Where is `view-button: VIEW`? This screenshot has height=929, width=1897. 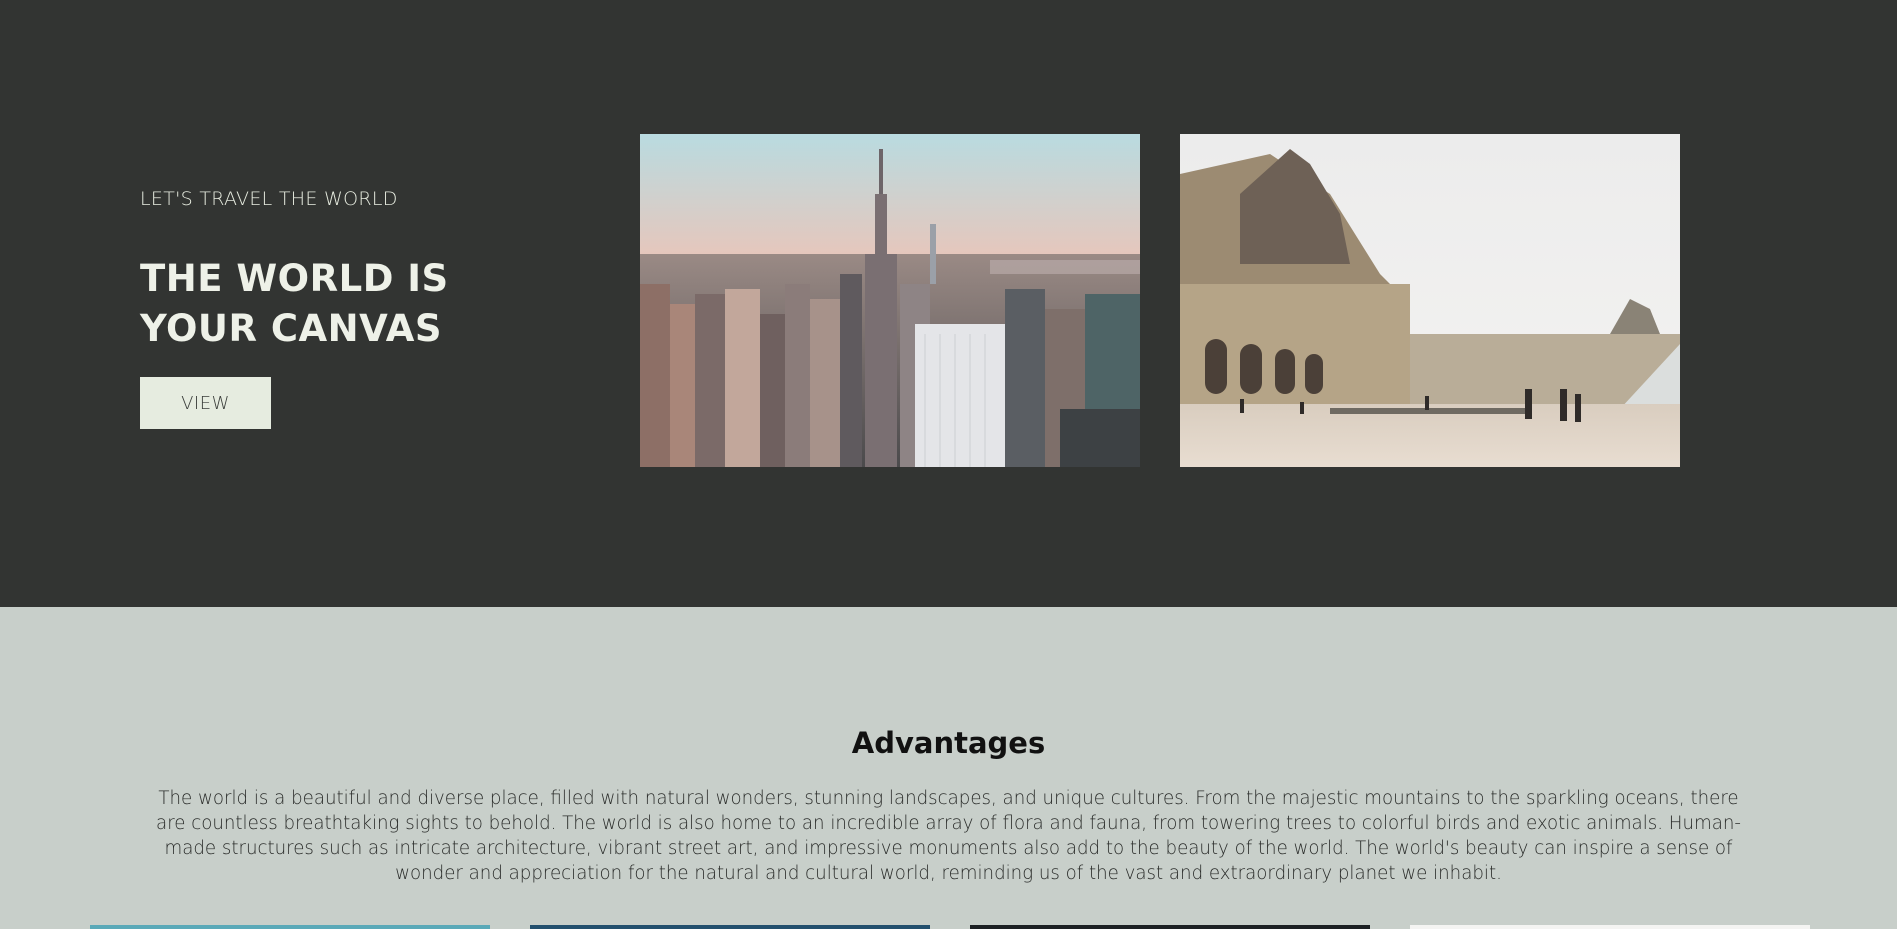
view-button: VIEW is located at coordinates (205, 403).